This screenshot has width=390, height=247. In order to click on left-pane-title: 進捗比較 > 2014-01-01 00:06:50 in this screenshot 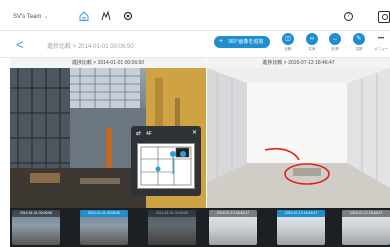, I will do `click(108, 63)`.